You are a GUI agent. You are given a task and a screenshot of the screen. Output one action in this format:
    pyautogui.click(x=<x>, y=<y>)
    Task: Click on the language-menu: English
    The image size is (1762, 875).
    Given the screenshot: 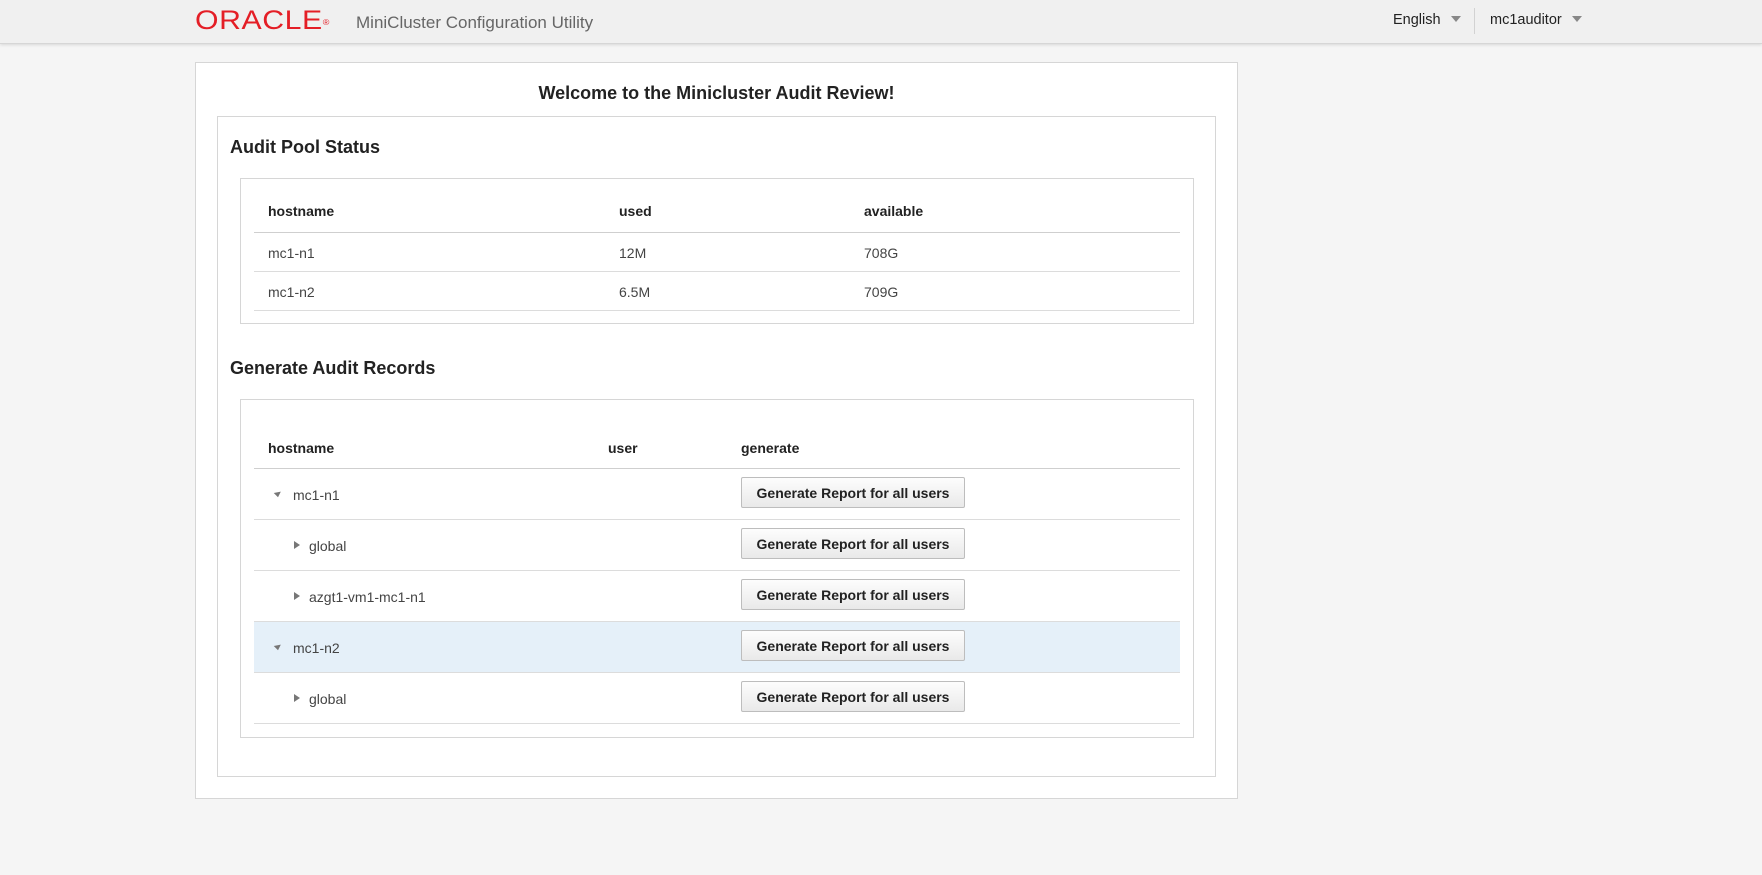 What is the action you would take?
    pyautogui.click(x=1427, y=20)
    